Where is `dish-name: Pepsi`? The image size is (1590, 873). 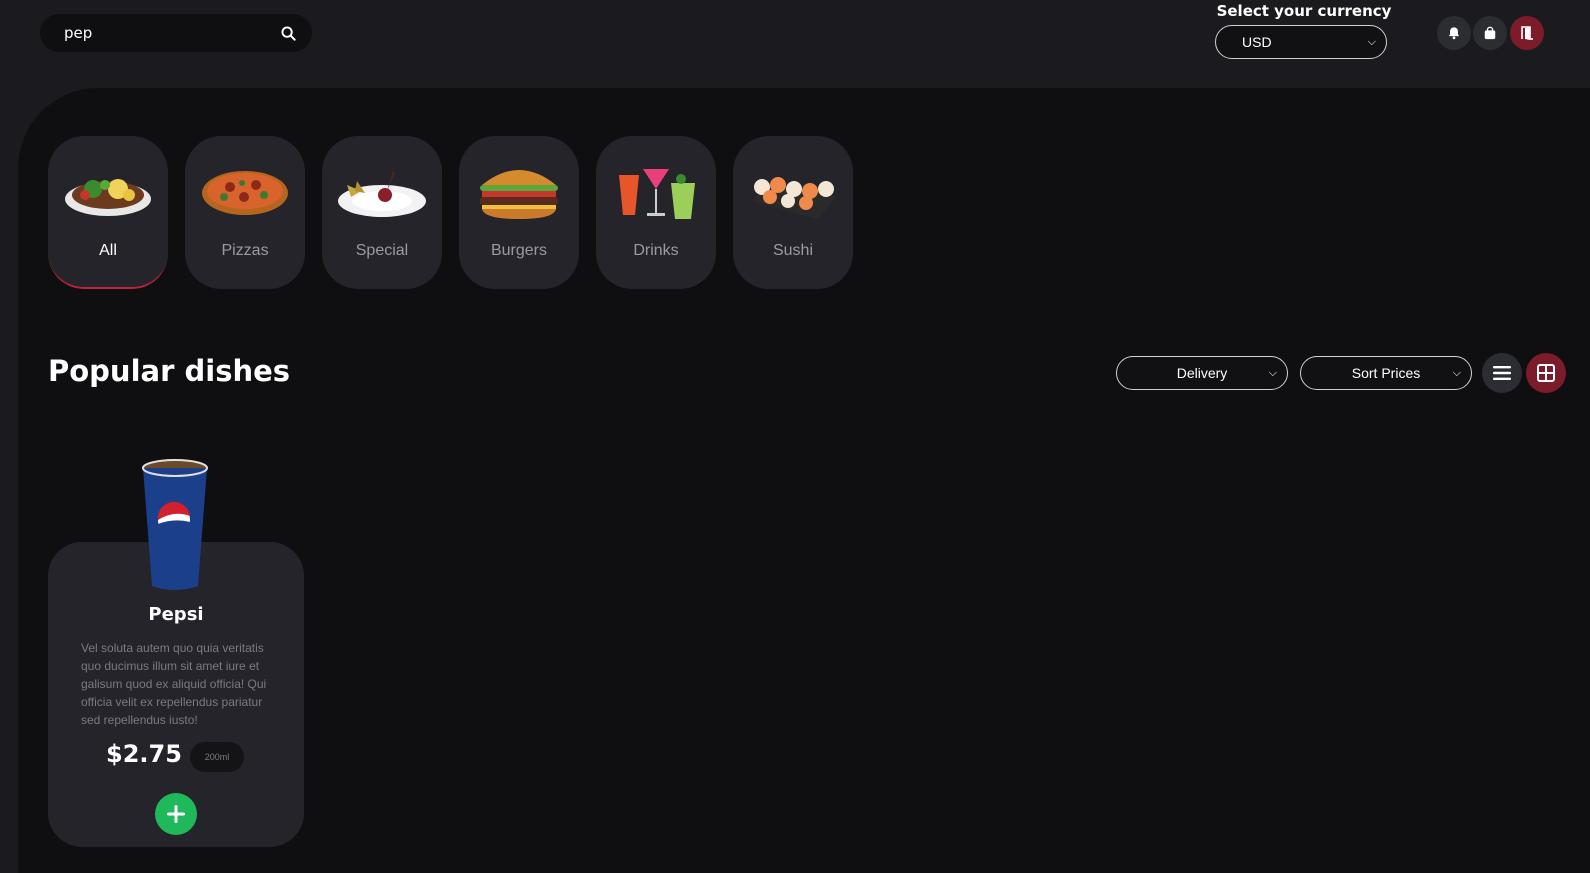 dish-name: Pepsi is located at coordinates (176, 614).